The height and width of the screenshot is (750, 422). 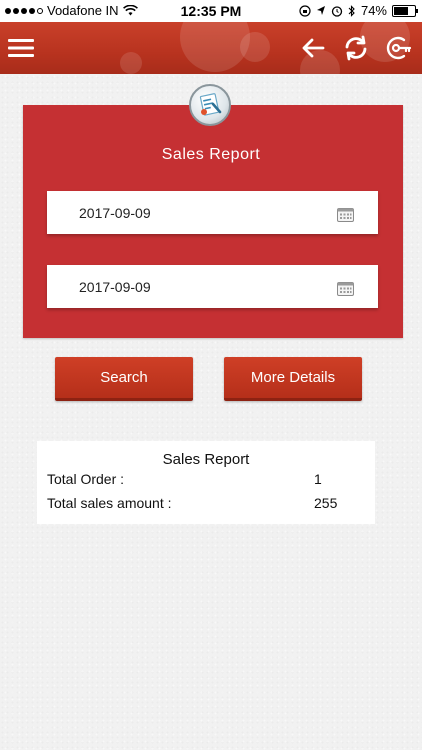 What do you see at coordinates (212, 286) in the screenshot?
I see `to-date-field: 2017-09-09` at bounding box center [212, 286].